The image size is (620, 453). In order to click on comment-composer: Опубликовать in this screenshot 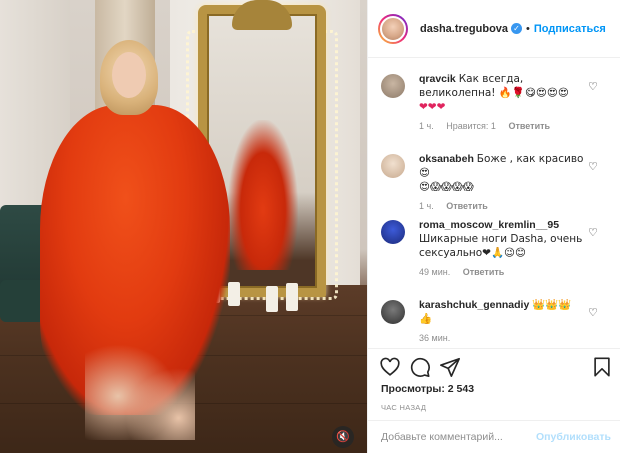, I will do `click(494, 436)`.